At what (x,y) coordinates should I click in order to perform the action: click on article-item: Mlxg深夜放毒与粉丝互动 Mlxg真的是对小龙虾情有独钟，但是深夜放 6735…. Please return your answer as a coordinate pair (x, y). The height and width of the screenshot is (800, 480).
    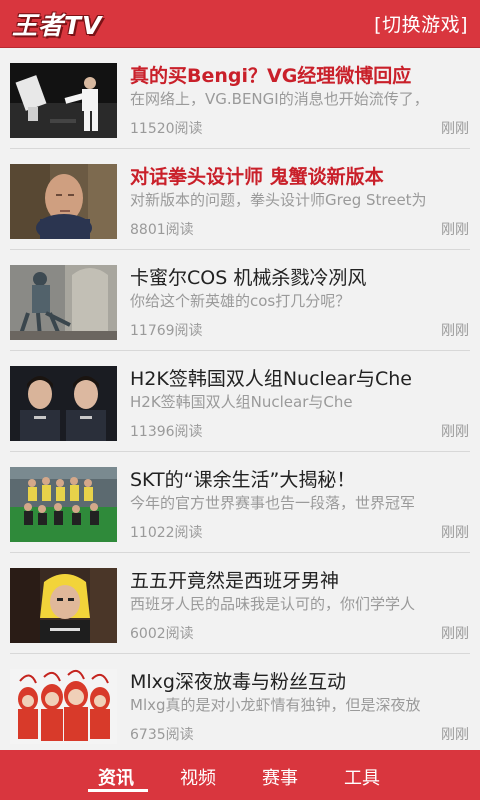
    Looking at the image, I should click on (240, 702).